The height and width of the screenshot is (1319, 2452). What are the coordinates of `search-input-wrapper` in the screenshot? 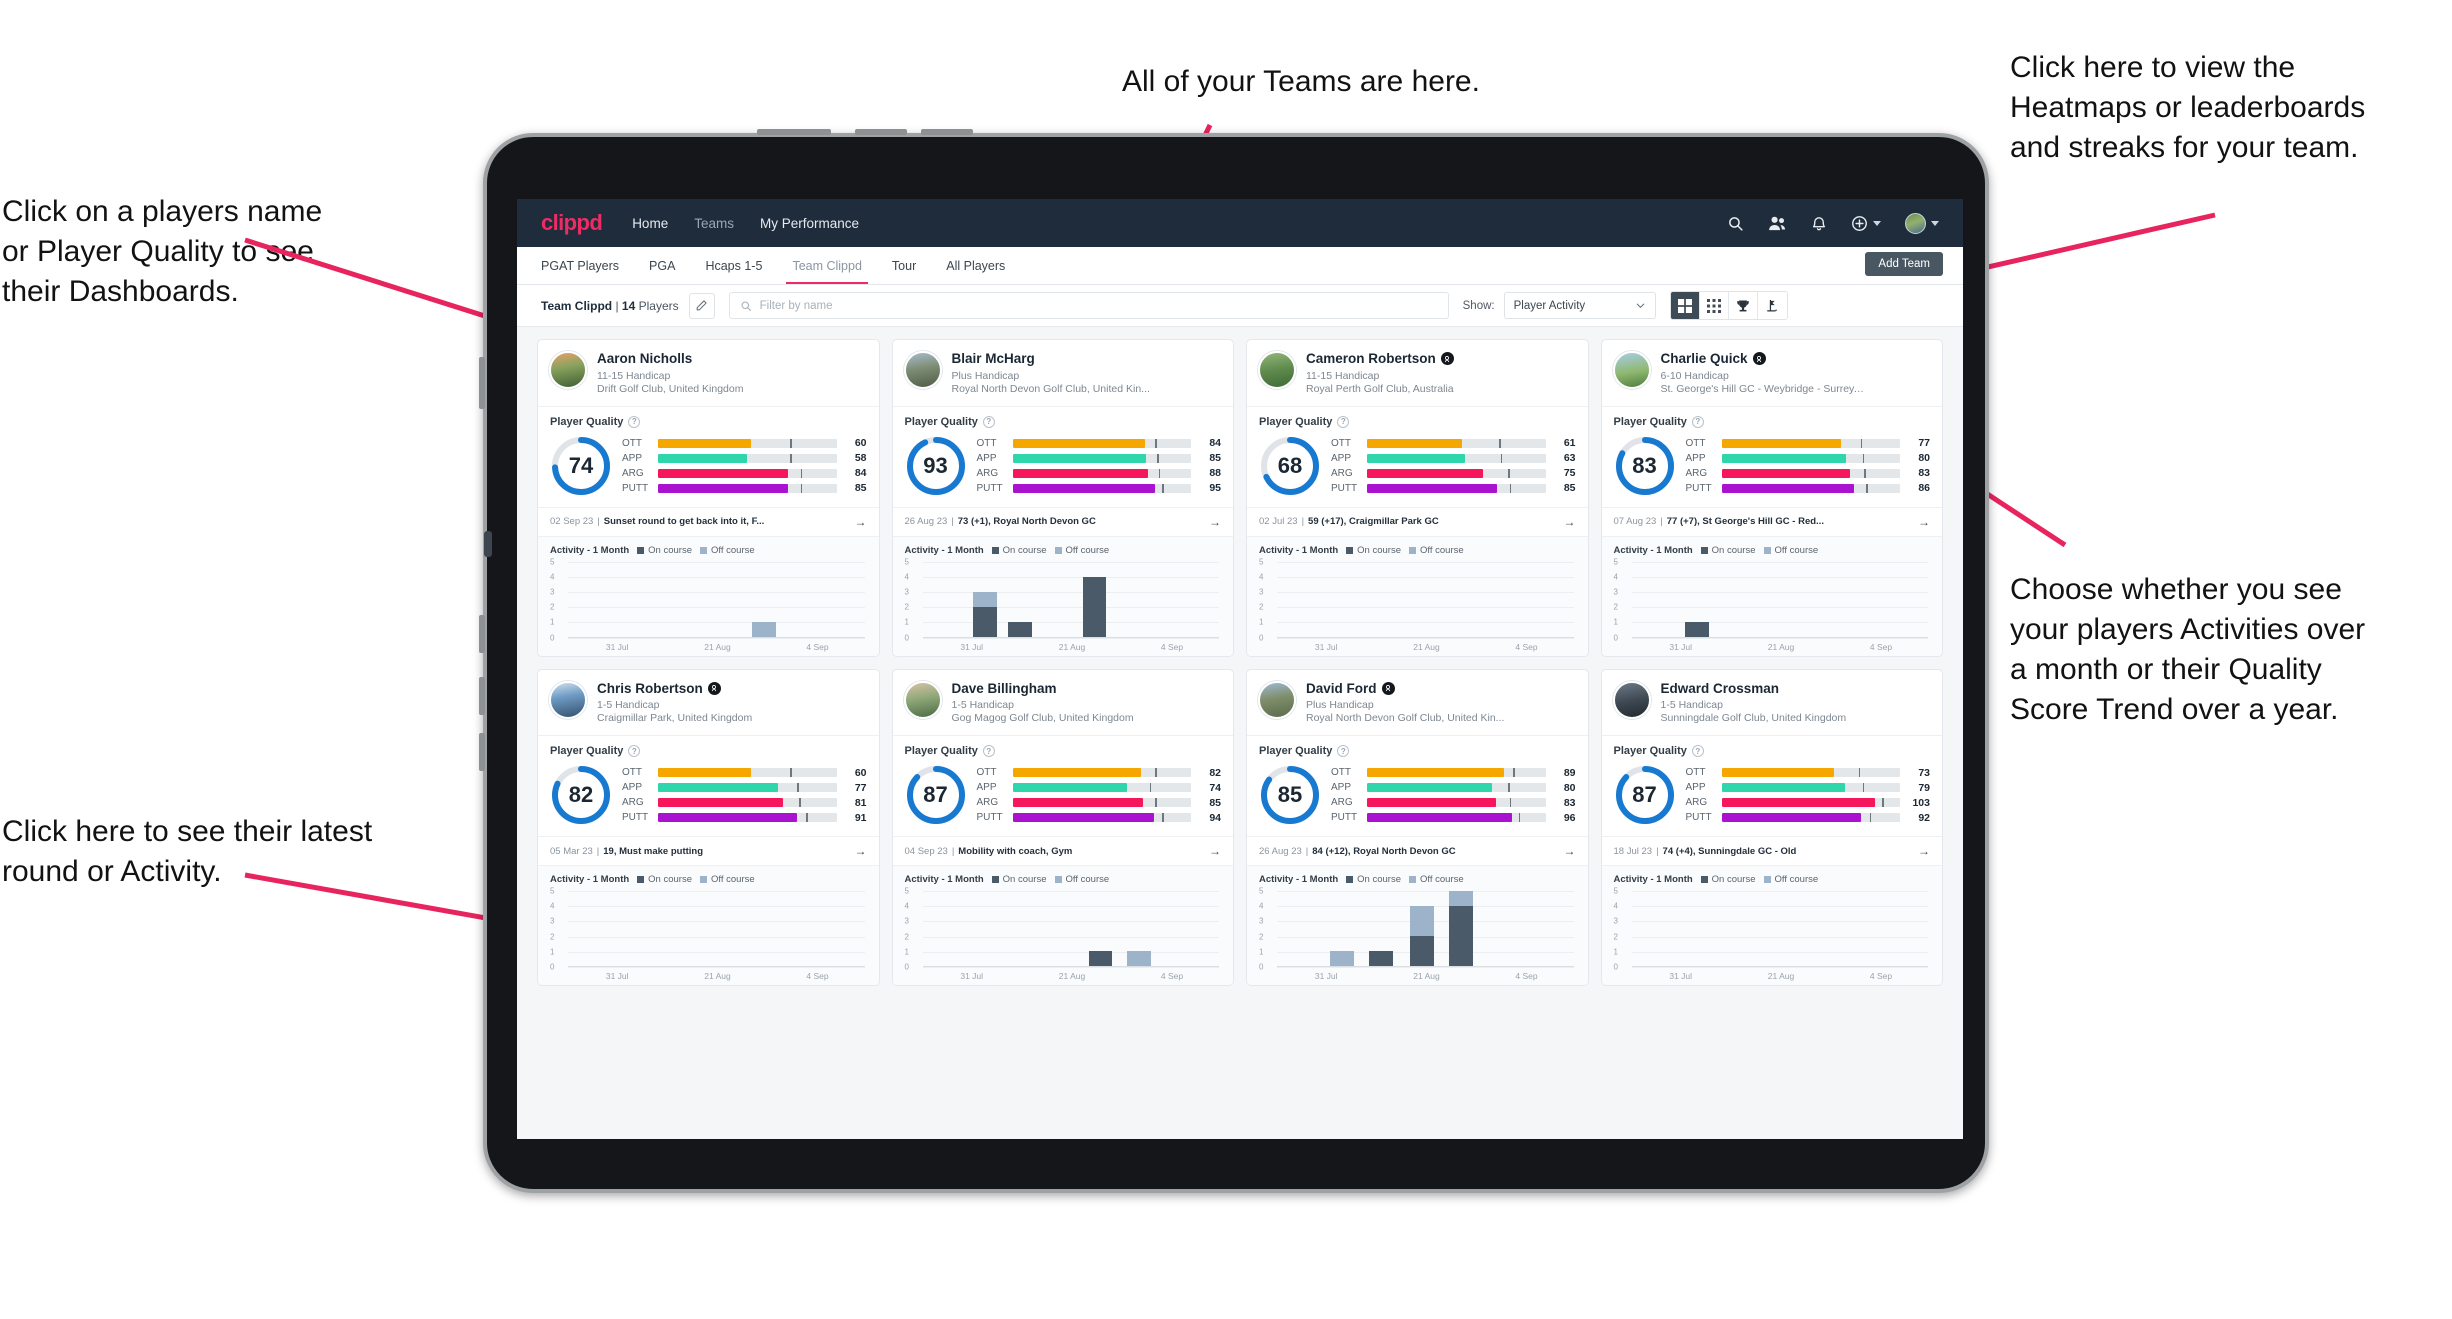 It's located at (1088, 305).